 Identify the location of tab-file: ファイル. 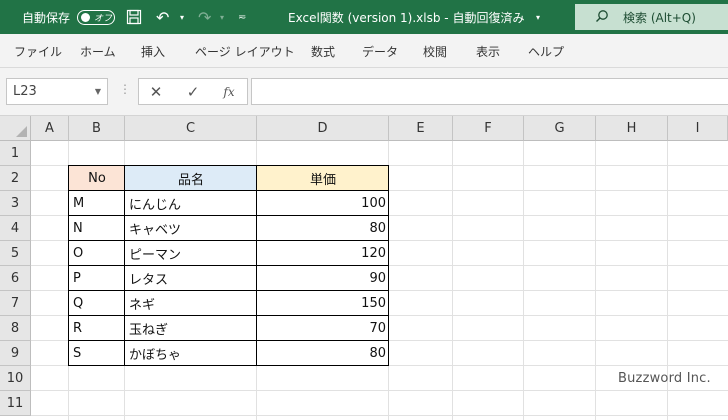
(38, 51).